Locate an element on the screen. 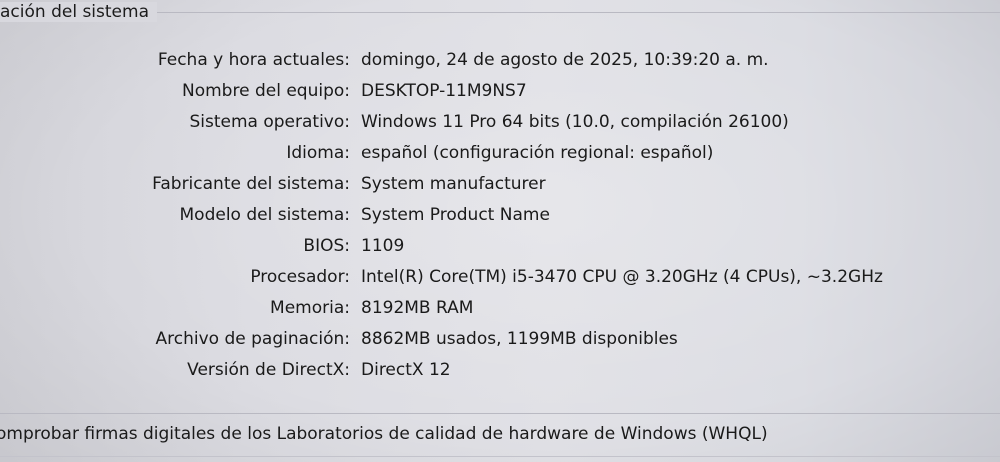 The width and height of the screenshot is (1000, 462). directx-value: DirectX 12 is located at coordinates (406, 370).